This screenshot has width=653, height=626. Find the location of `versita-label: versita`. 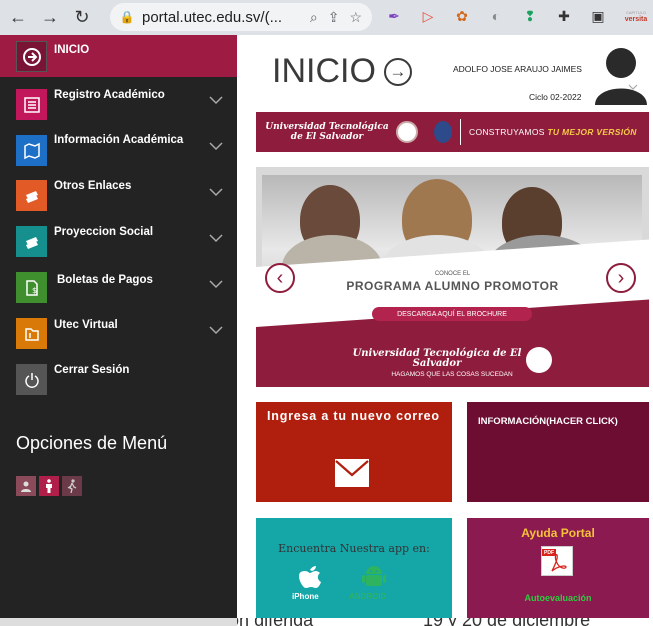

versita-label: versita is located at coordinates (636, 19).